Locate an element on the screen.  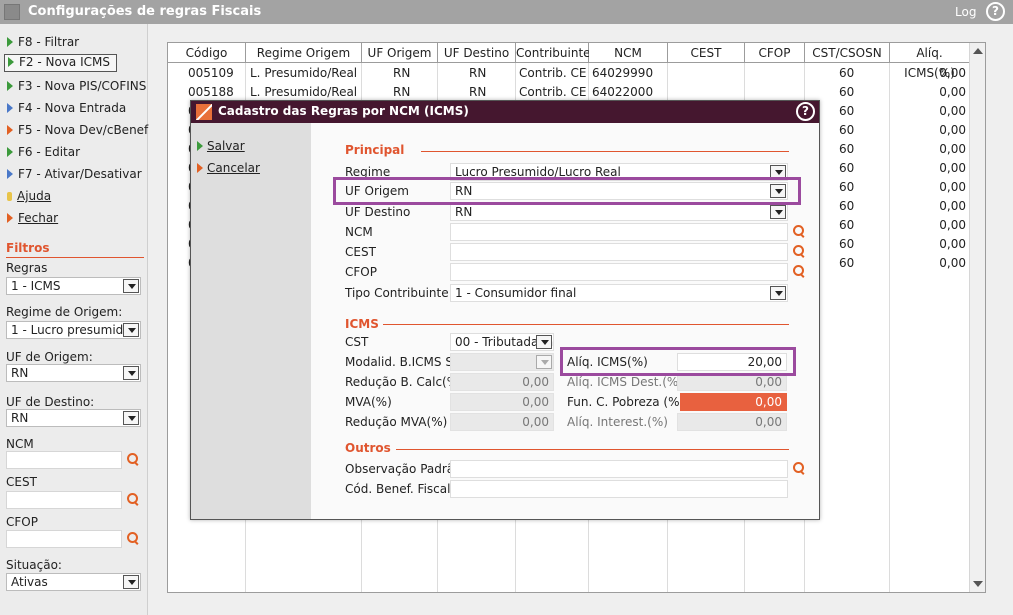
column-header: Regime Origem is located at coordinates (304, 53).